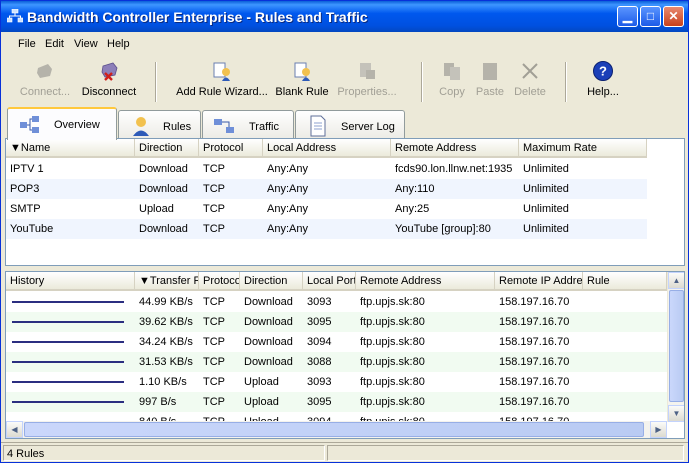 The width and height of the screenshot is (689, 463). What do you see at coordinates (625, 281) in the screenshot?
I see `traffic-column-header: Rule` at bounding box center [625, 281].